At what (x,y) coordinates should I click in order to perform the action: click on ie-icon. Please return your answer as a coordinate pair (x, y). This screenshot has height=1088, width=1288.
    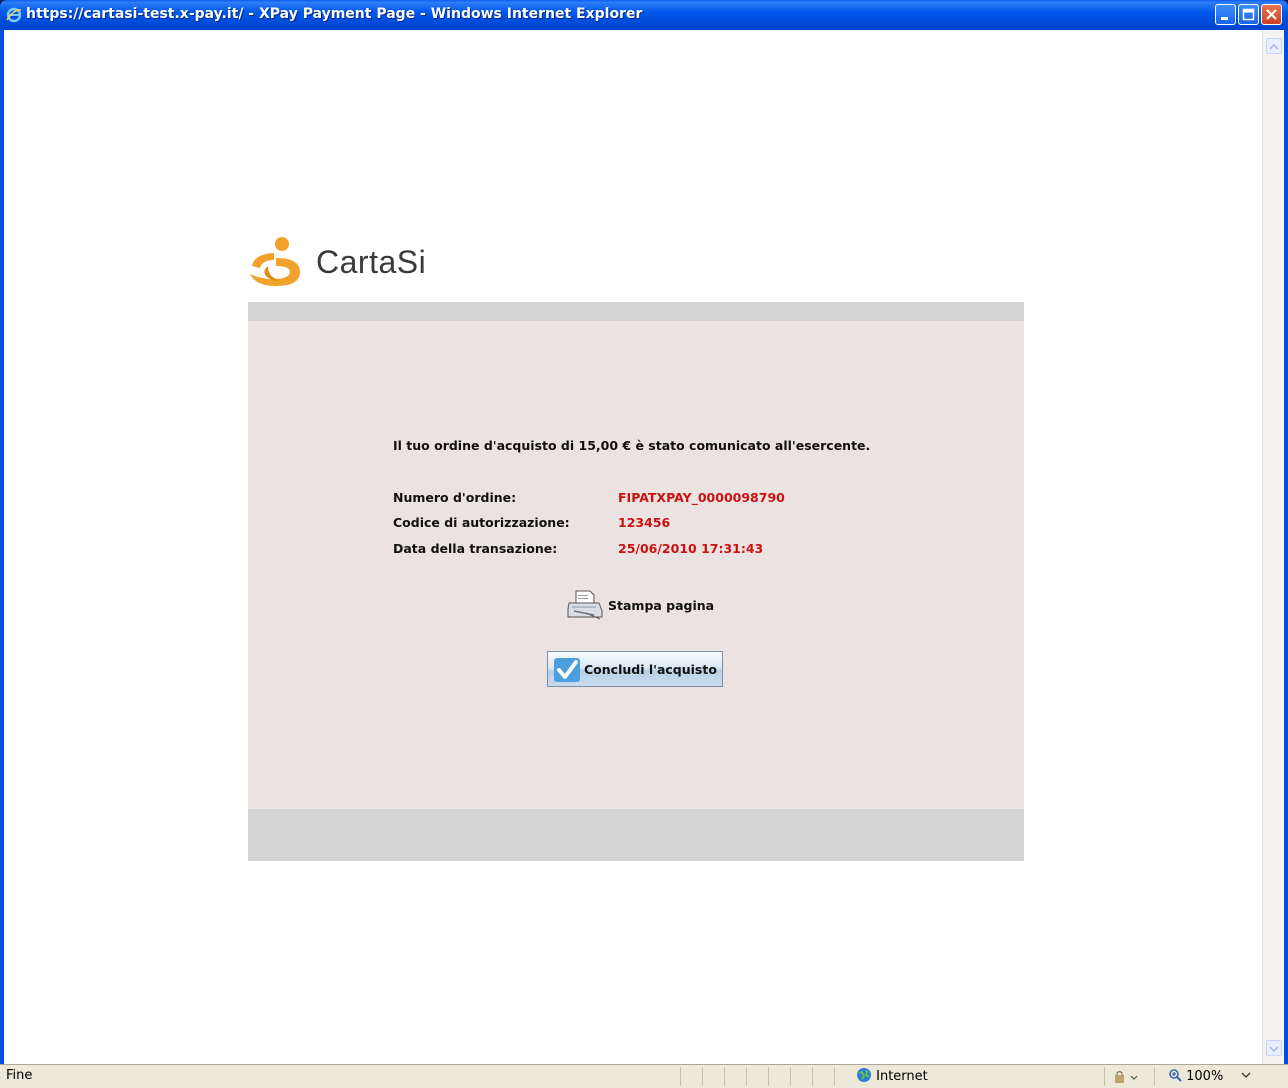
    Looking at the image, I should click on (14, 15).